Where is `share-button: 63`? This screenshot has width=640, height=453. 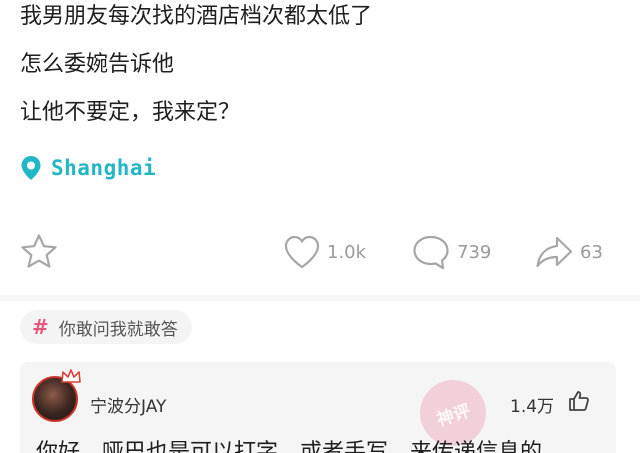 share-button: 63 is located at coordinates (568, 252).